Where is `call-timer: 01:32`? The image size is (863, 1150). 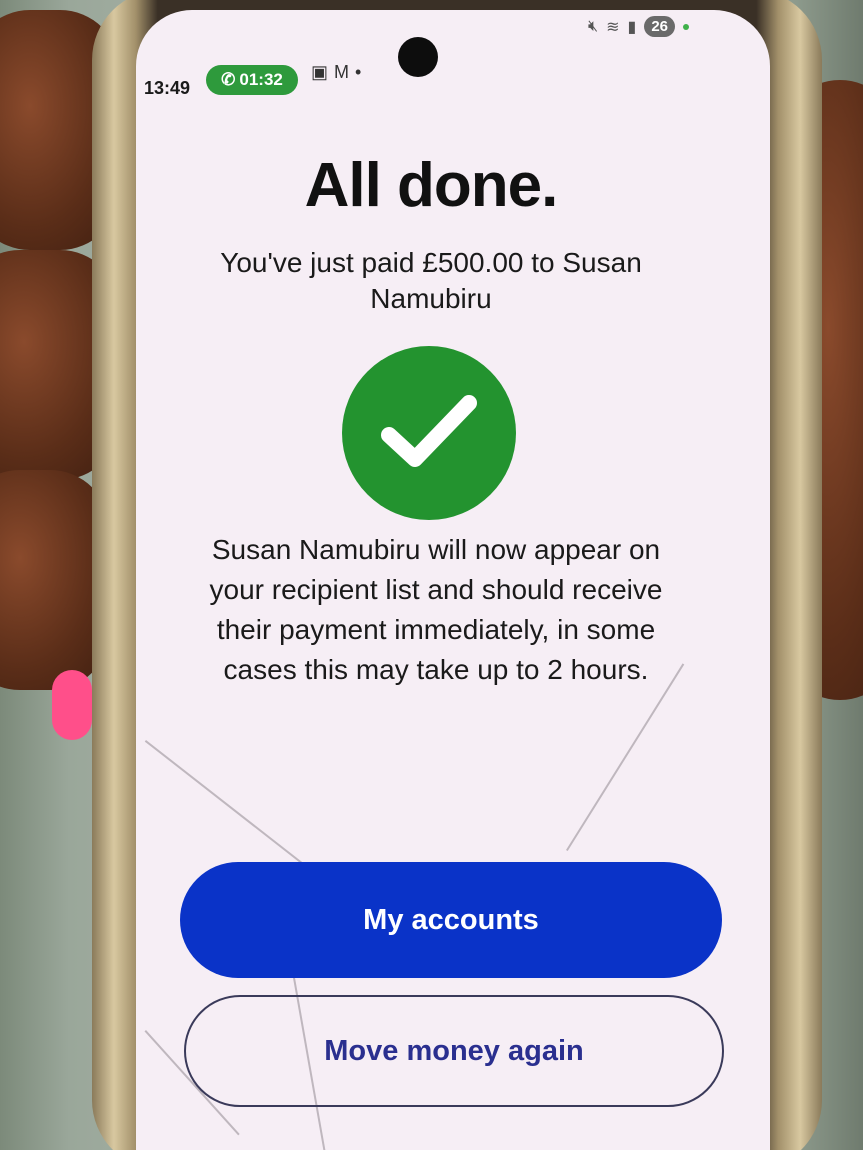 call-timer: 01:32 is located at coordinates (261, 79).